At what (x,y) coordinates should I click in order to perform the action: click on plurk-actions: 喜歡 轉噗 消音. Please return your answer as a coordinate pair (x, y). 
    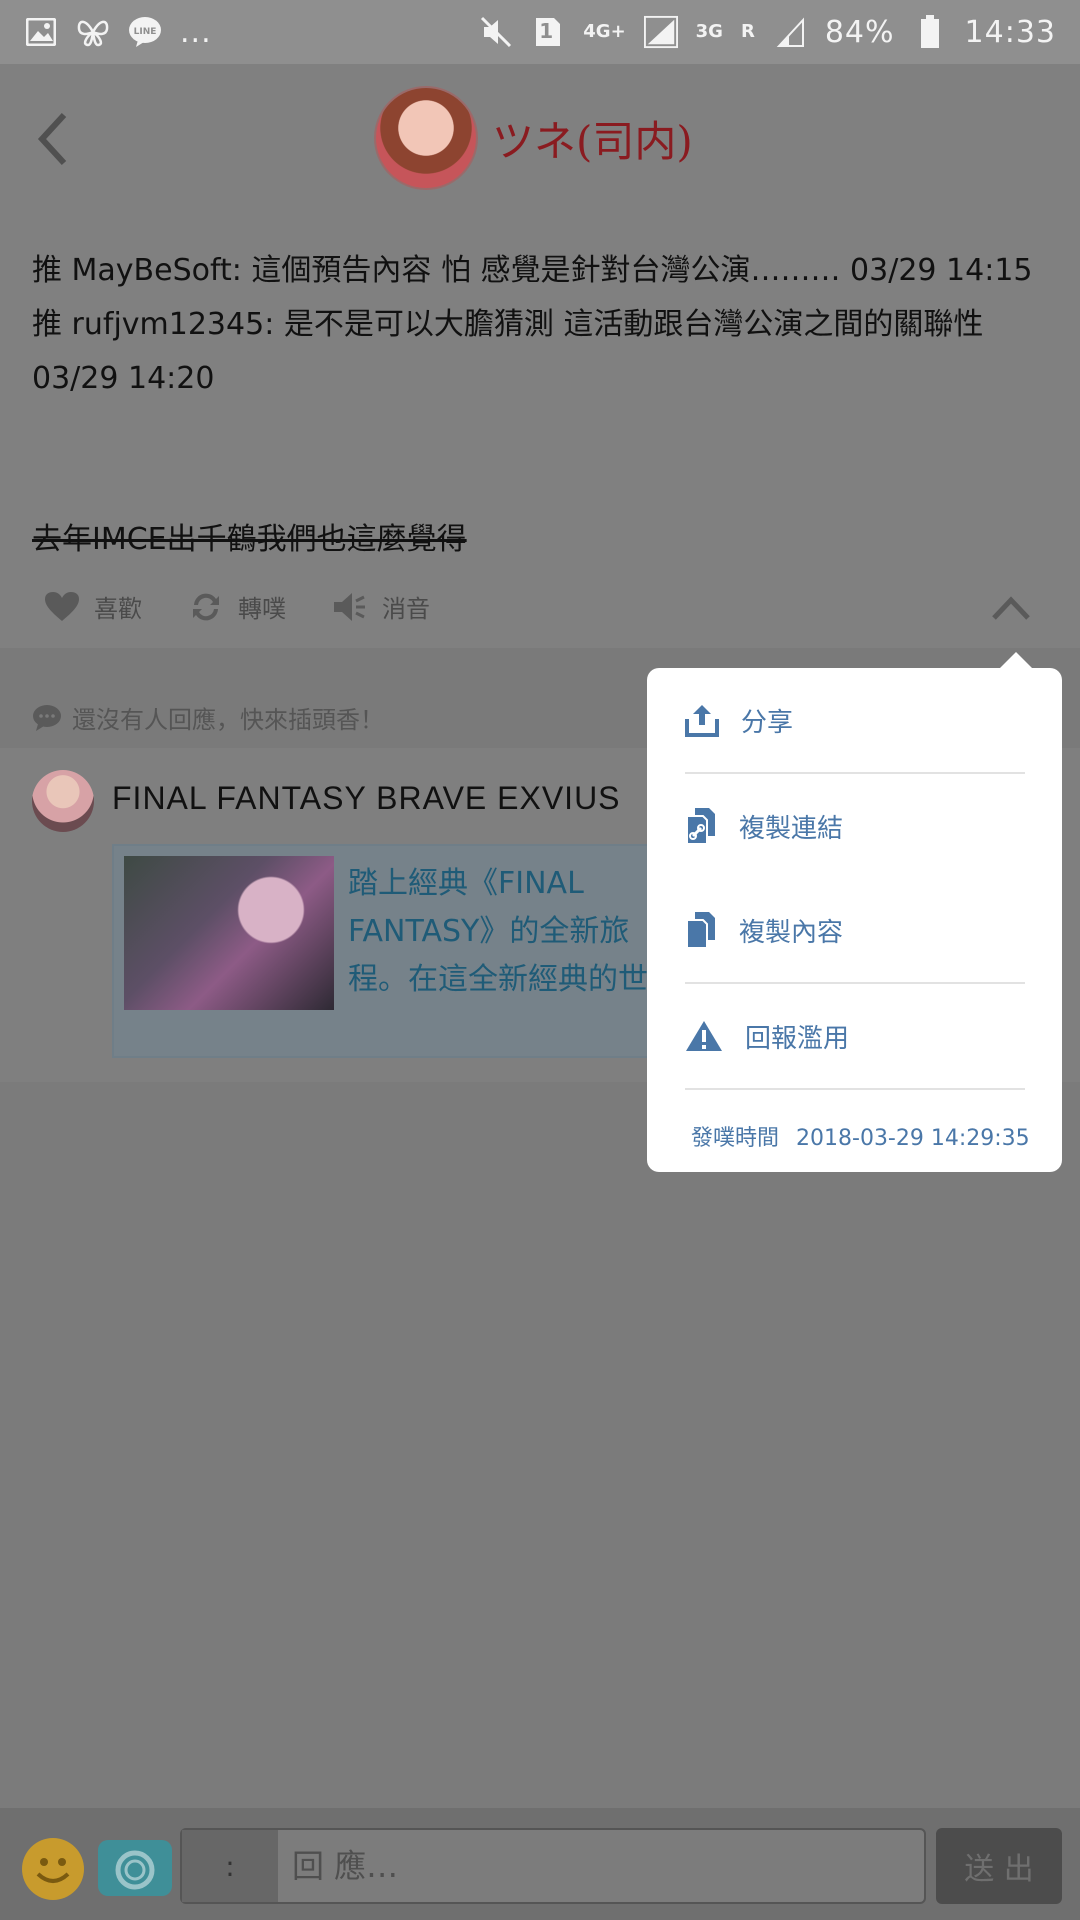
    Looking at the image, I should click on (237, 606).